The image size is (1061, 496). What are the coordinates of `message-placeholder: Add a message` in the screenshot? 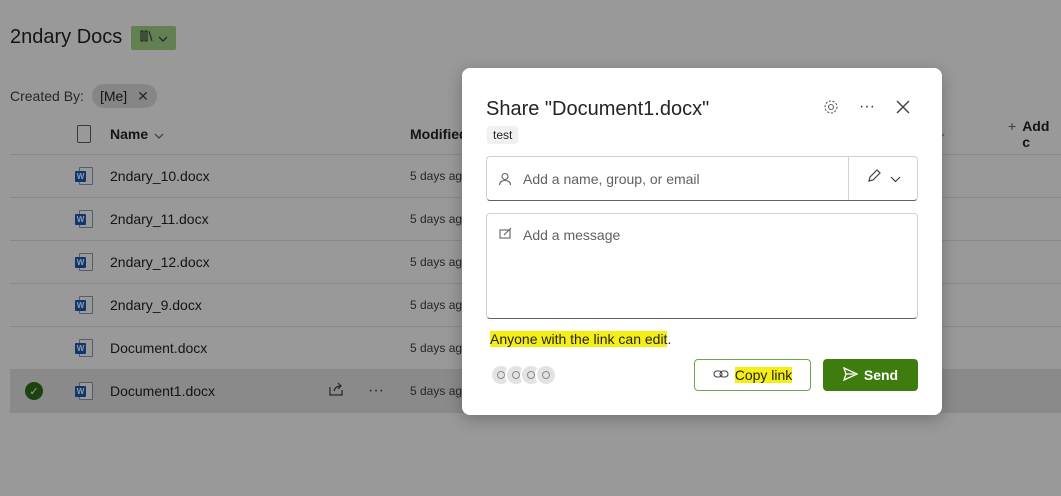 It's located at (572, 235).